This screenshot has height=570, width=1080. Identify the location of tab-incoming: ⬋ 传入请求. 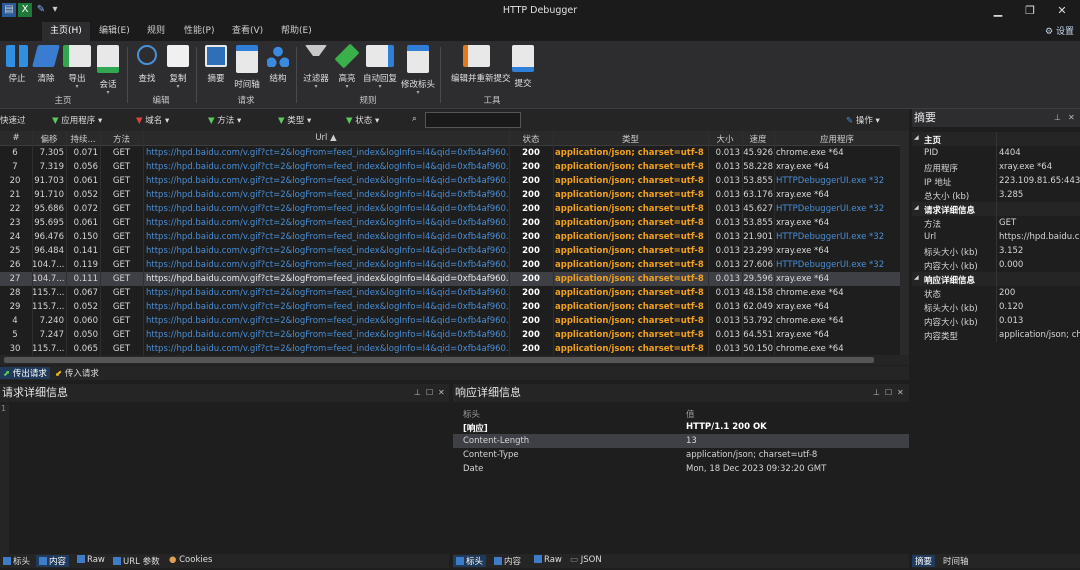
(77, 373).